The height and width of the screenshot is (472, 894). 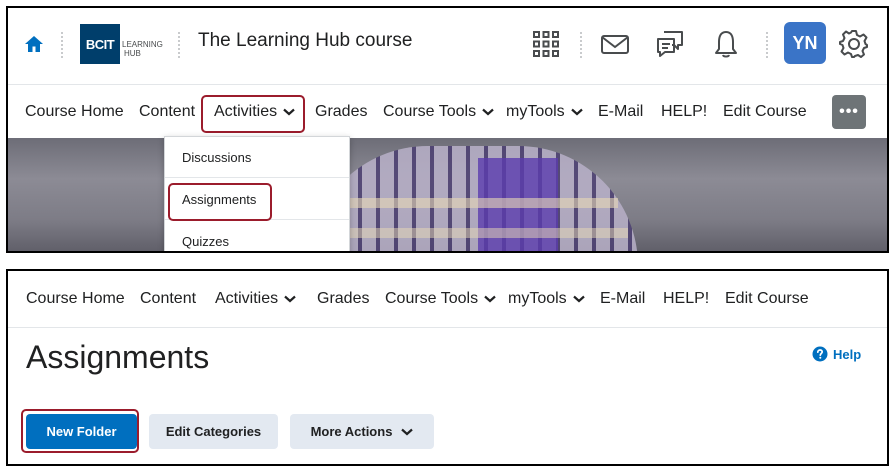 I want to click on help-label: Help, so click(x=847, y=354).